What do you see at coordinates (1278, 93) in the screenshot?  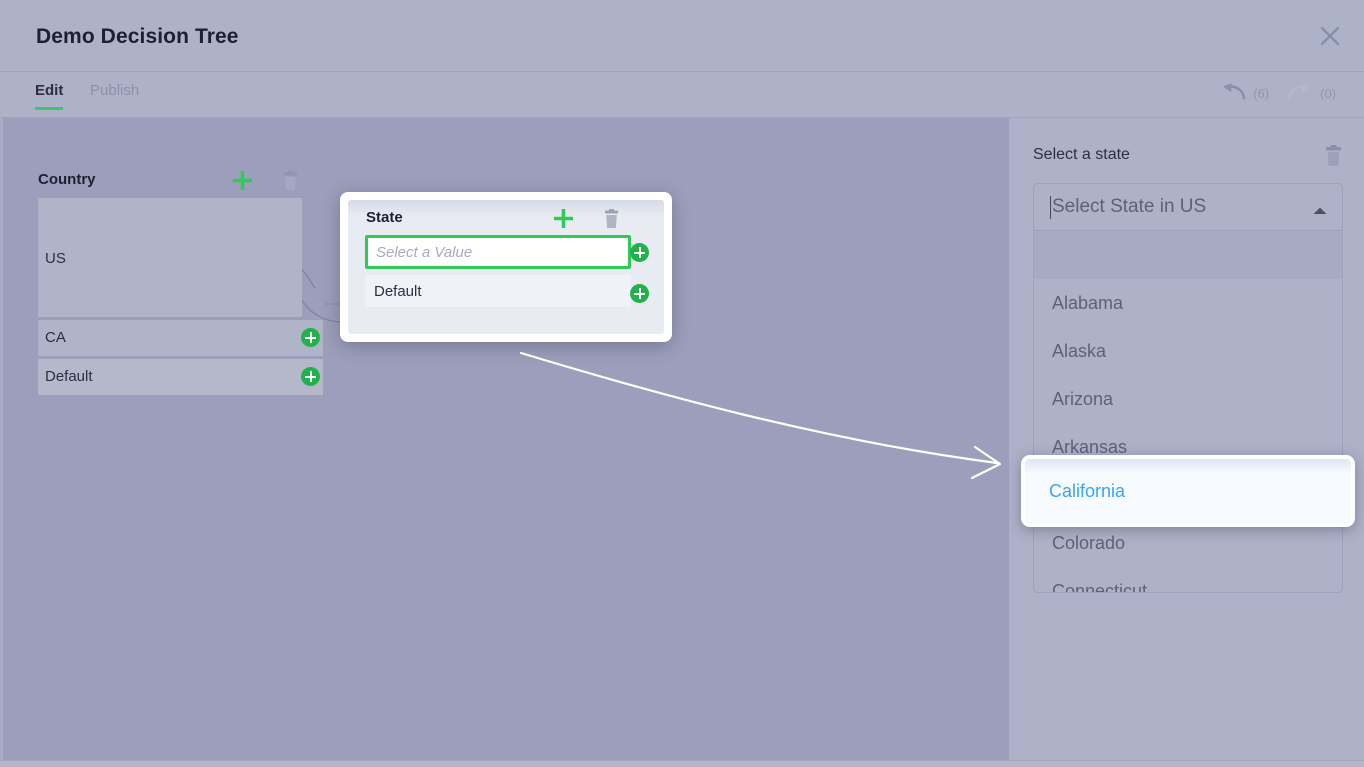 I see `history-controls: (6) (0)` at bounding box center [1278, 93].